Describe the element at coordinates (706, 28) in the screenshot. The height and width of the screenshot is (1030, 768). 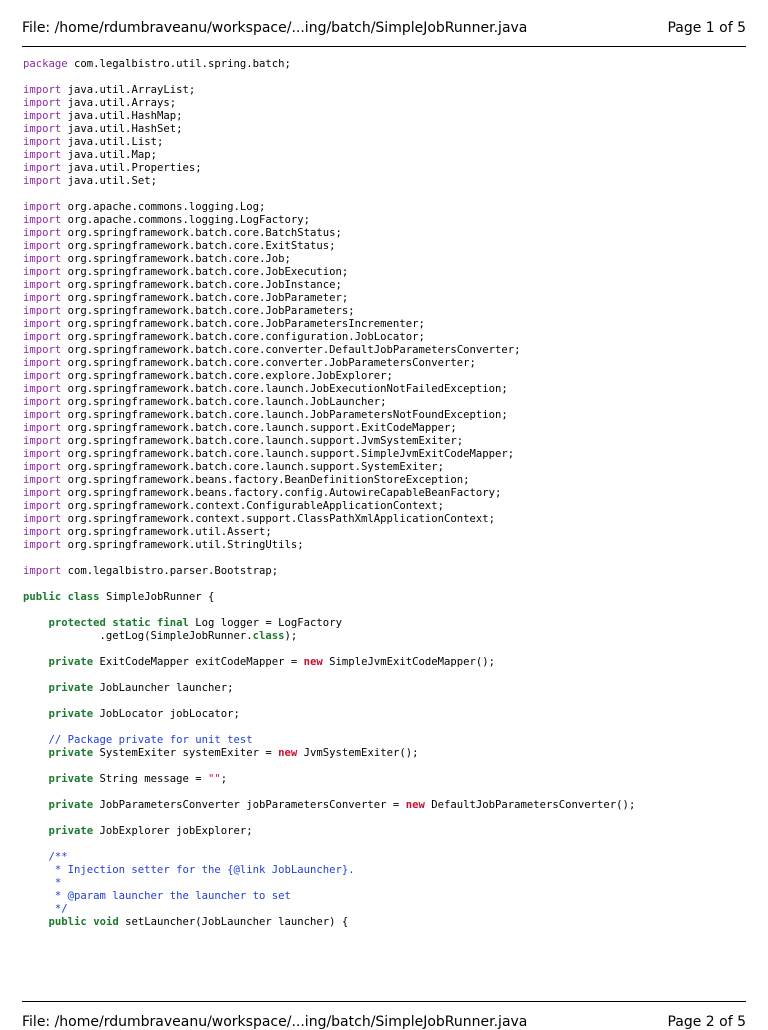
I see `page-number-label: Page 1 of 5` at that location.